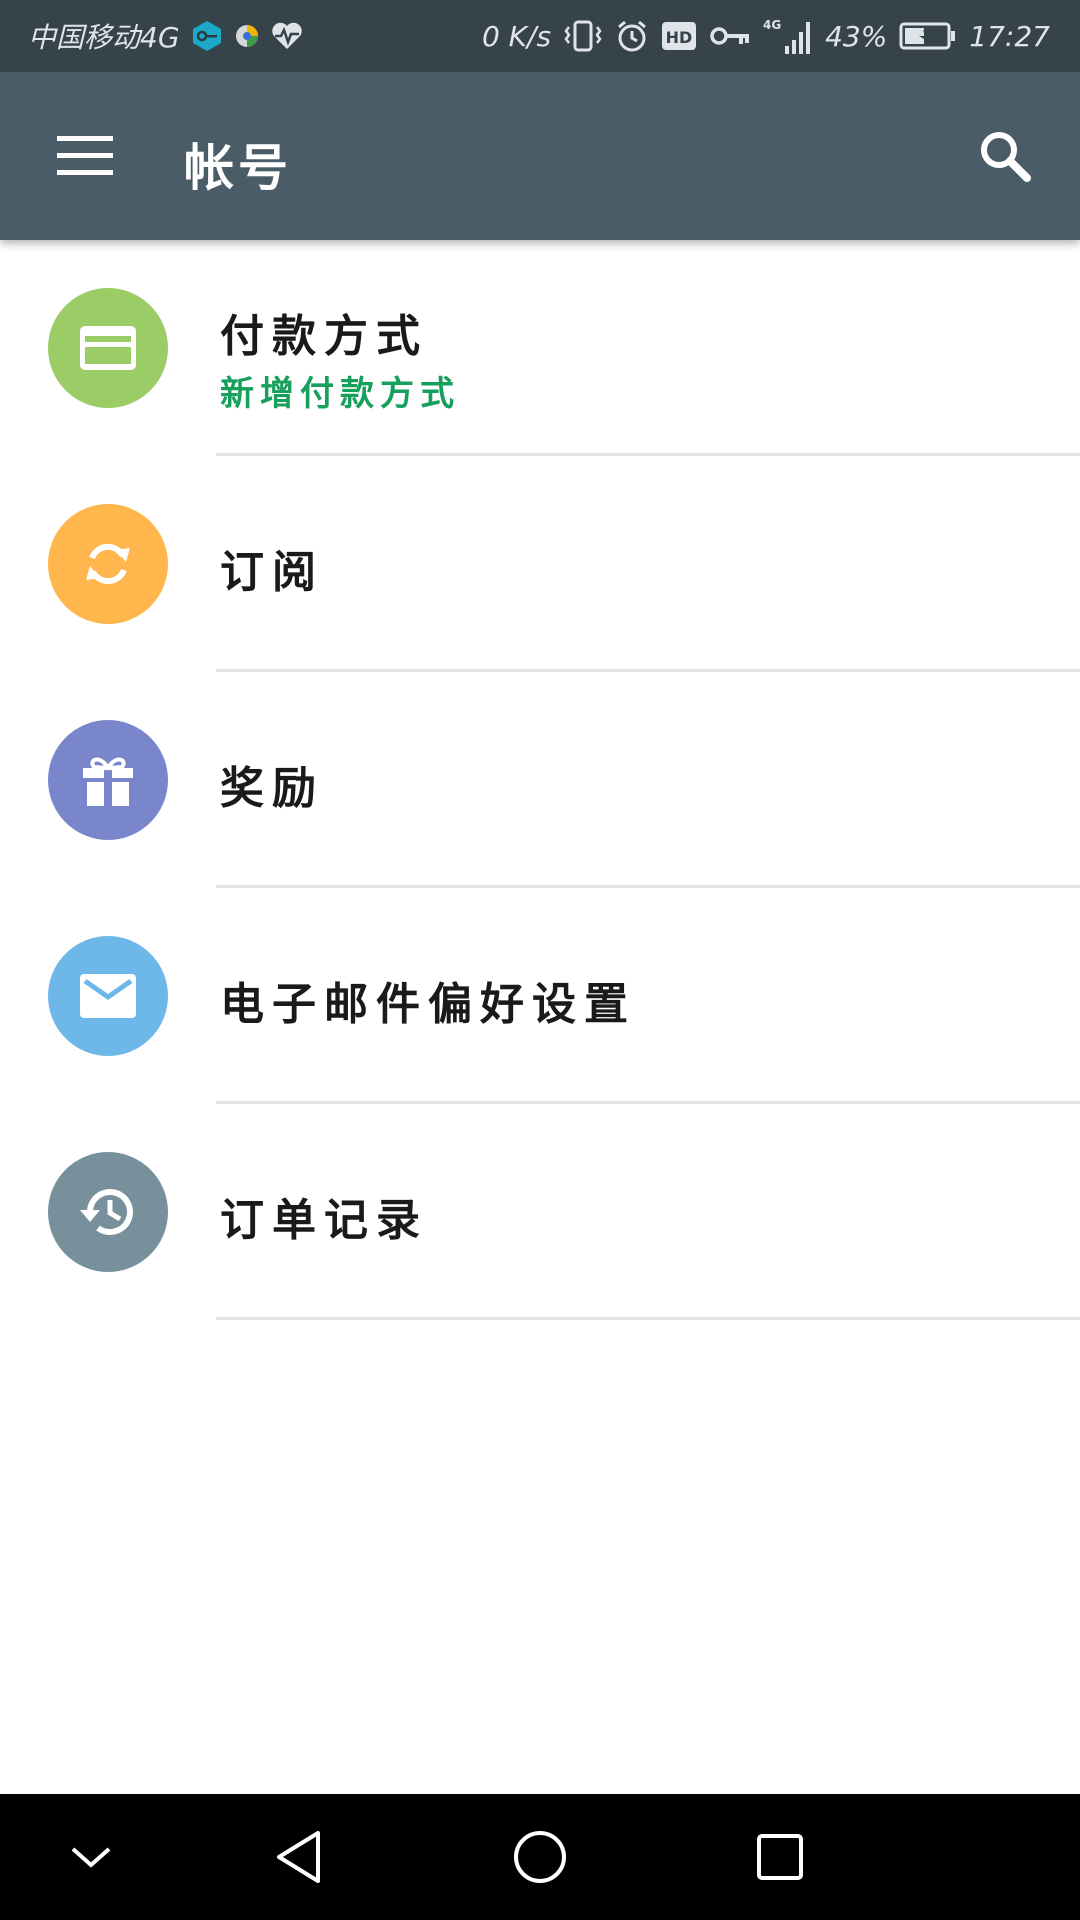  I want to click on list-item-rewards: 奖励, so click(540, 780).